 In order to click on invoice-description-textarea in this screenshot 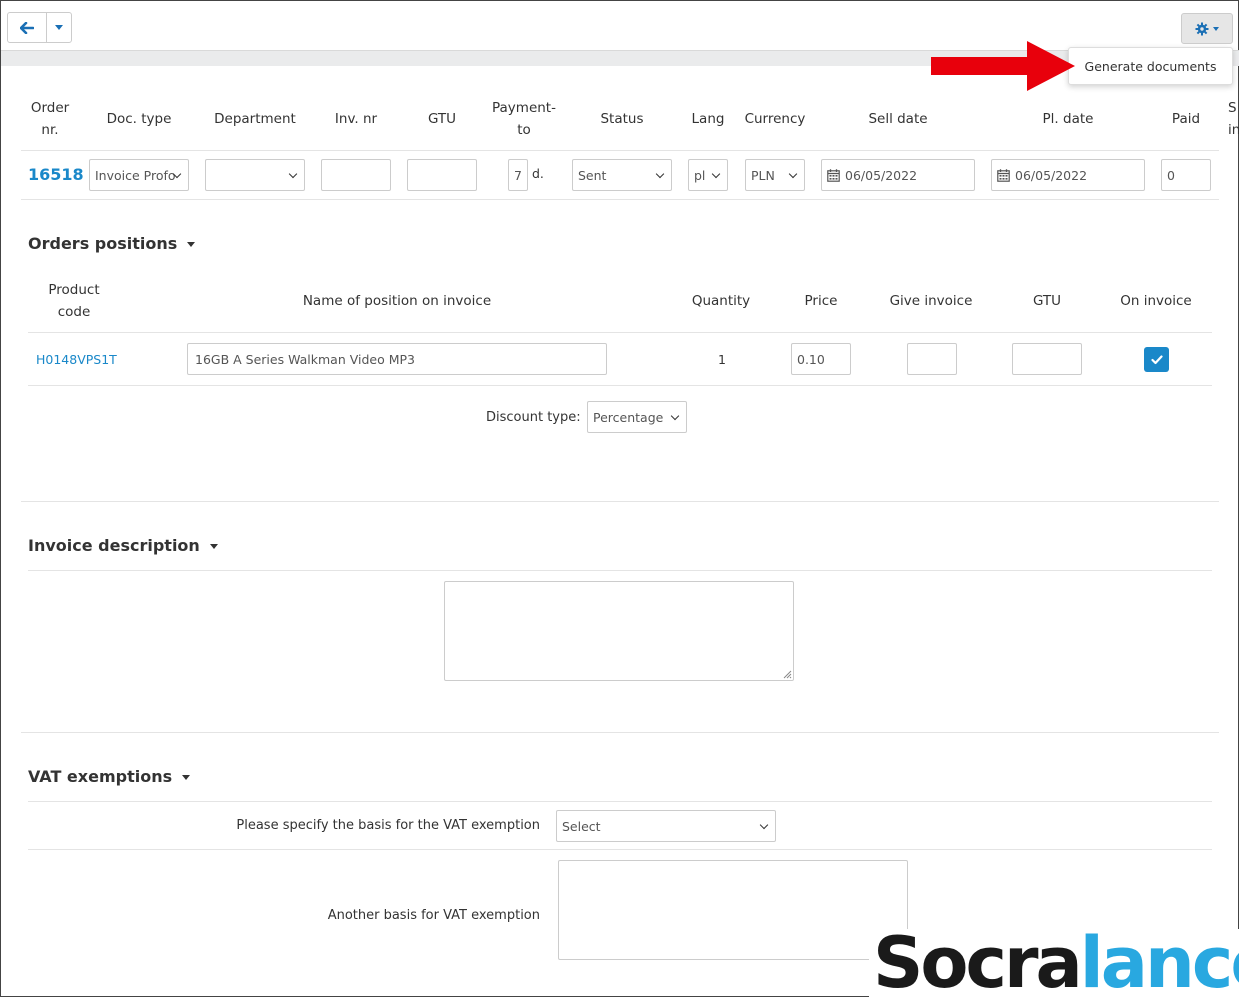, I will do `click(619, 631)`.